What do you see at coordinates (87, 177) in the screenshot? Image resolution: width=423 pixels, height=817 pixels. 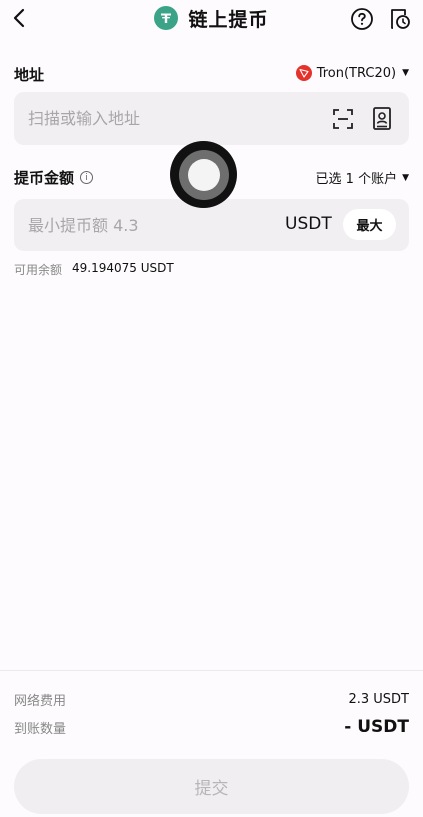 I see `info-icon: i` at bounding box center [87, 177].